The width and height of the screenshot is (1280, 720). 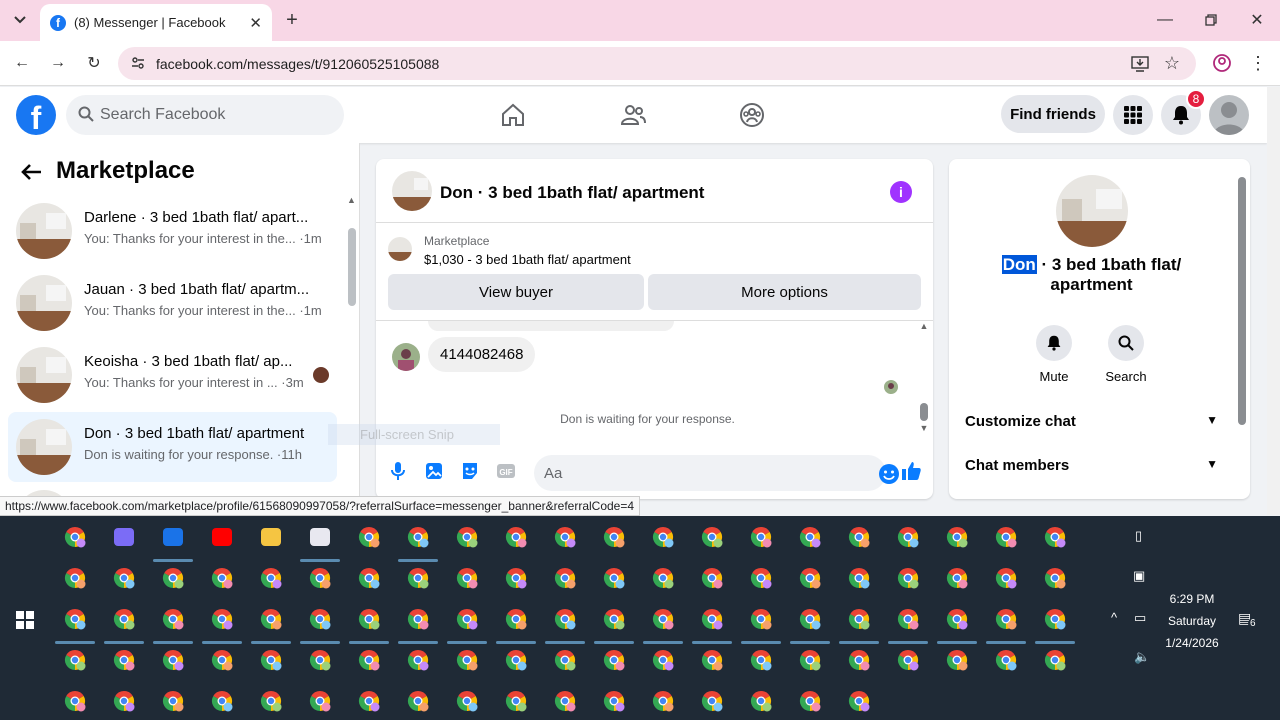 What do you see at coordinates (156, 22) in the screenshot?
I see `browser-tab: f (8) Messenger | Facebook ✕` at bounding box center [156, 22].